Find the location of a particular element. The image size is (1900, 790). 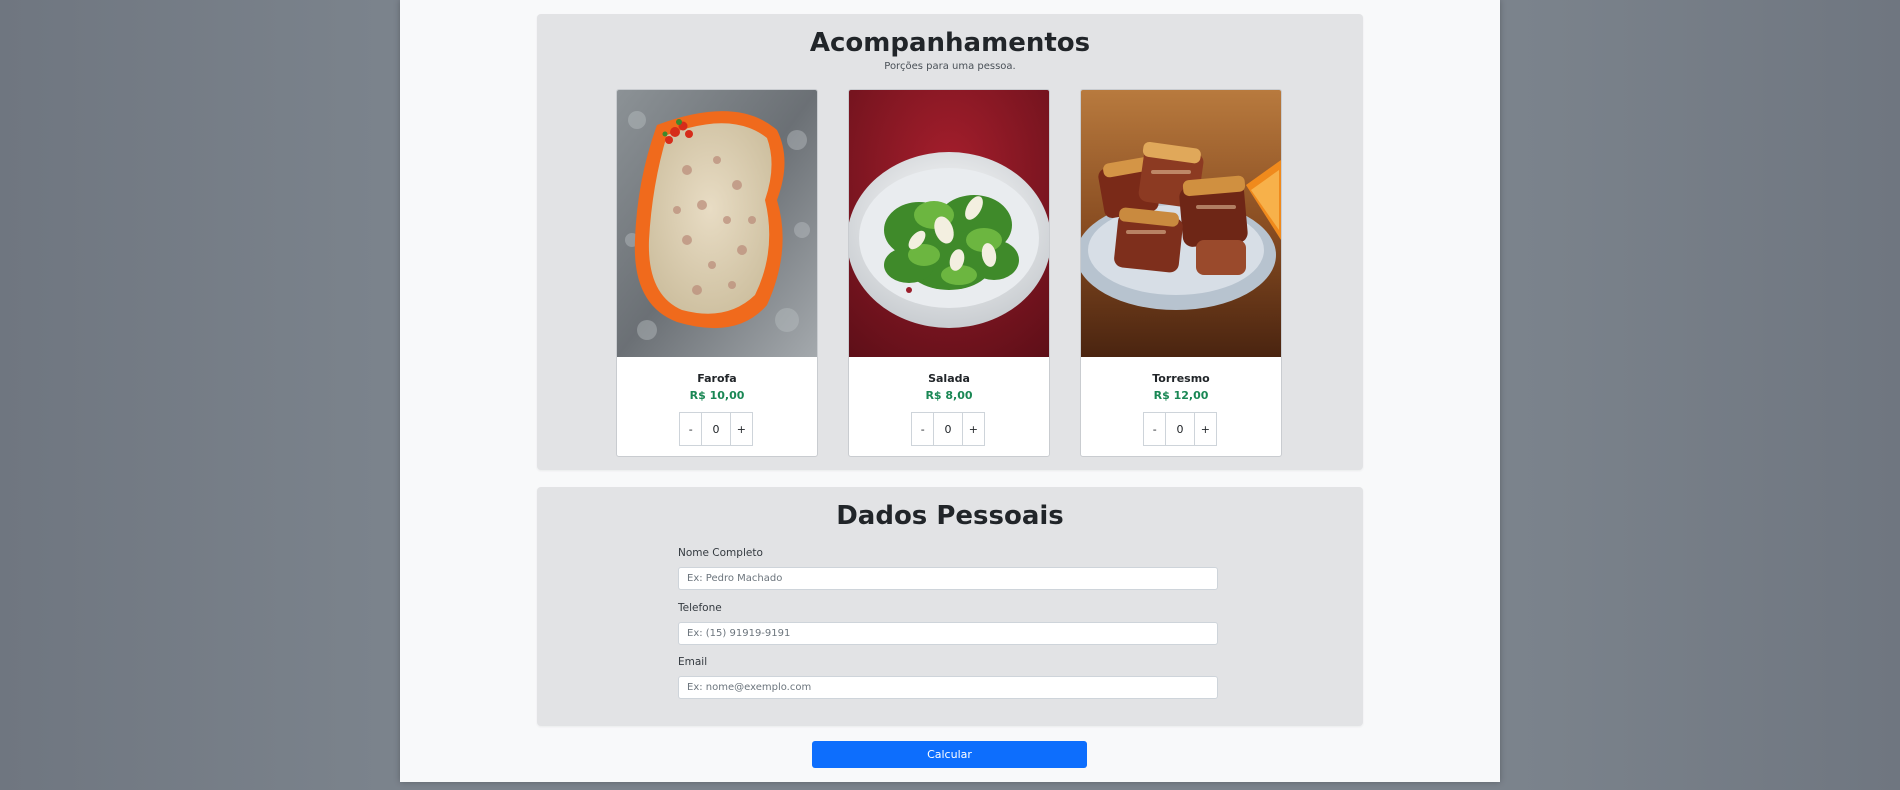

product-price: R$ 10,00 is located at coordinates (717, 395).